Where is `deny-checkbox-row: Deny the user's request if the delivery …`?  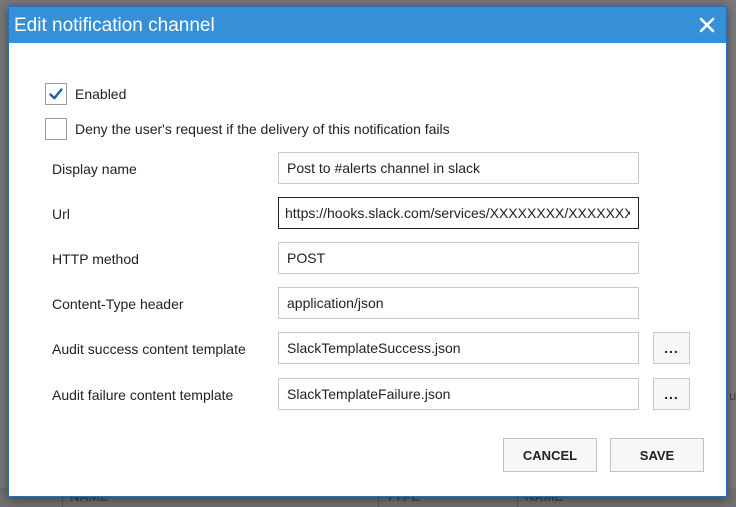 deny-checkbox-row: Deny the user's request if the delivery … is located at coordinates (247, 129).